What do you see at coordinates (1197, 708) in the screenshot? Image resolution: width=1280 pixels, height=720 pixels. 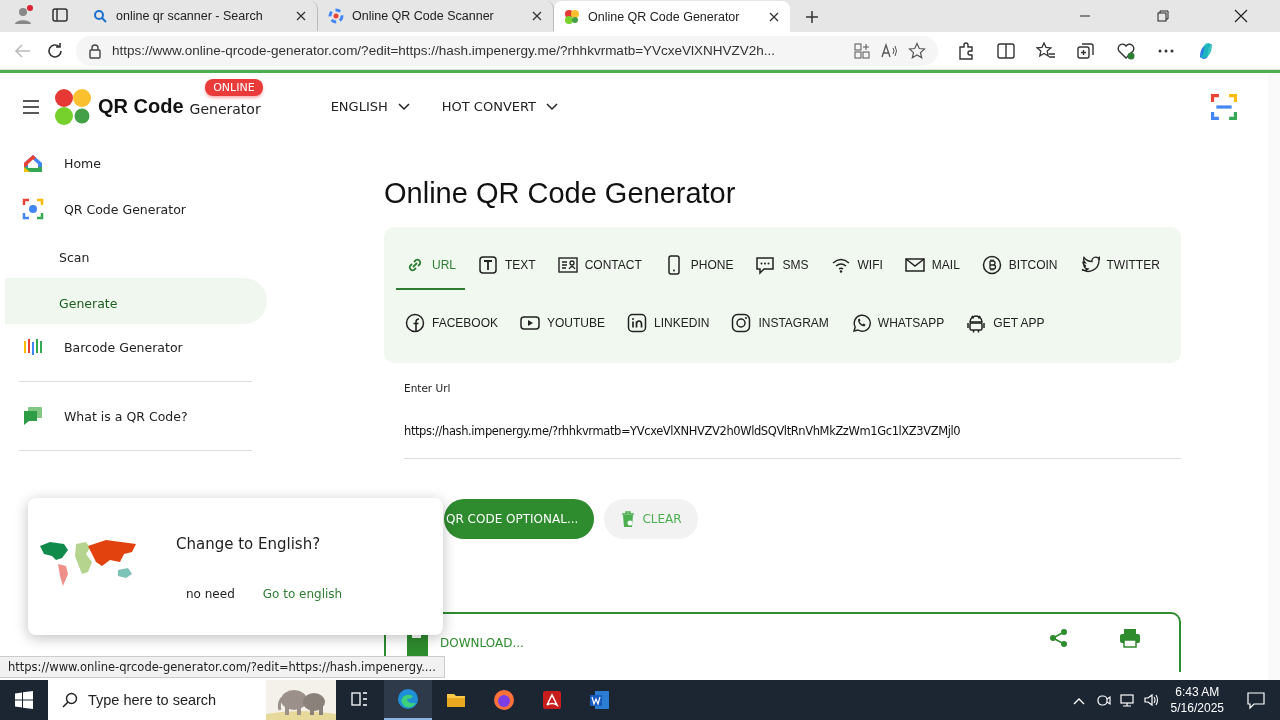 I see `clock-date: 5/16/2025` at bounding box center [1197, 708].